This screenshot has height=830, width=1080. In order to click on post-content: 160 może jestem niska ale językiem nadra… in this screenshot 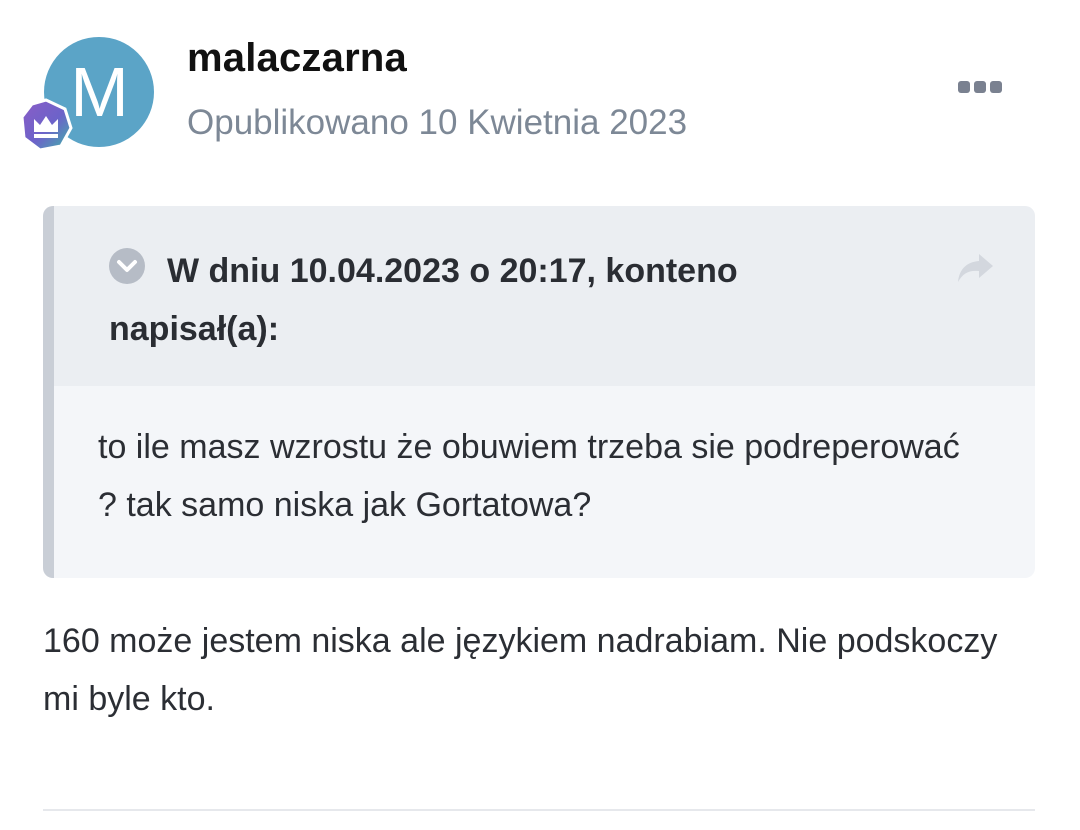, I will do `click(520, 670)`.